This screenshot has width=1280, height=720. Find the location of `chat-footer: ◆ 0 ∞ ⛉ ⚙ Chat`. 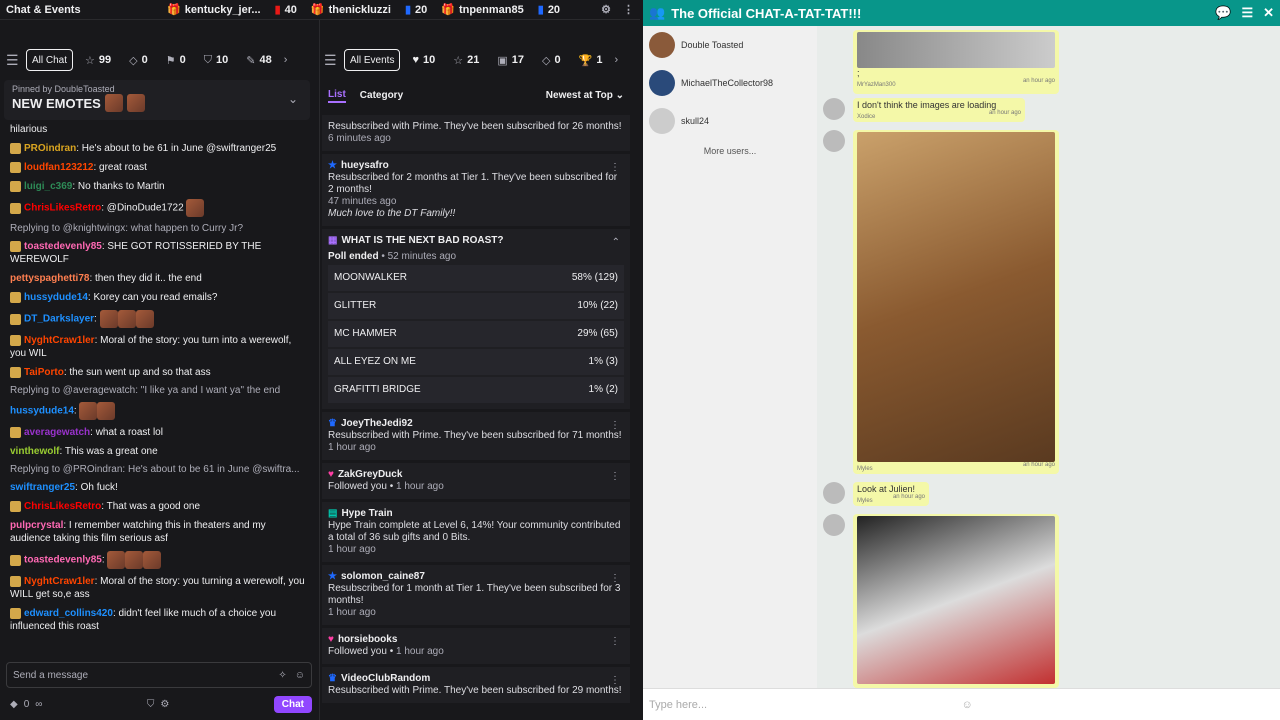

chat-footer: ◆ 0 ∞ ⛉ ⚙ Chat is located at coordinates (161, 704).